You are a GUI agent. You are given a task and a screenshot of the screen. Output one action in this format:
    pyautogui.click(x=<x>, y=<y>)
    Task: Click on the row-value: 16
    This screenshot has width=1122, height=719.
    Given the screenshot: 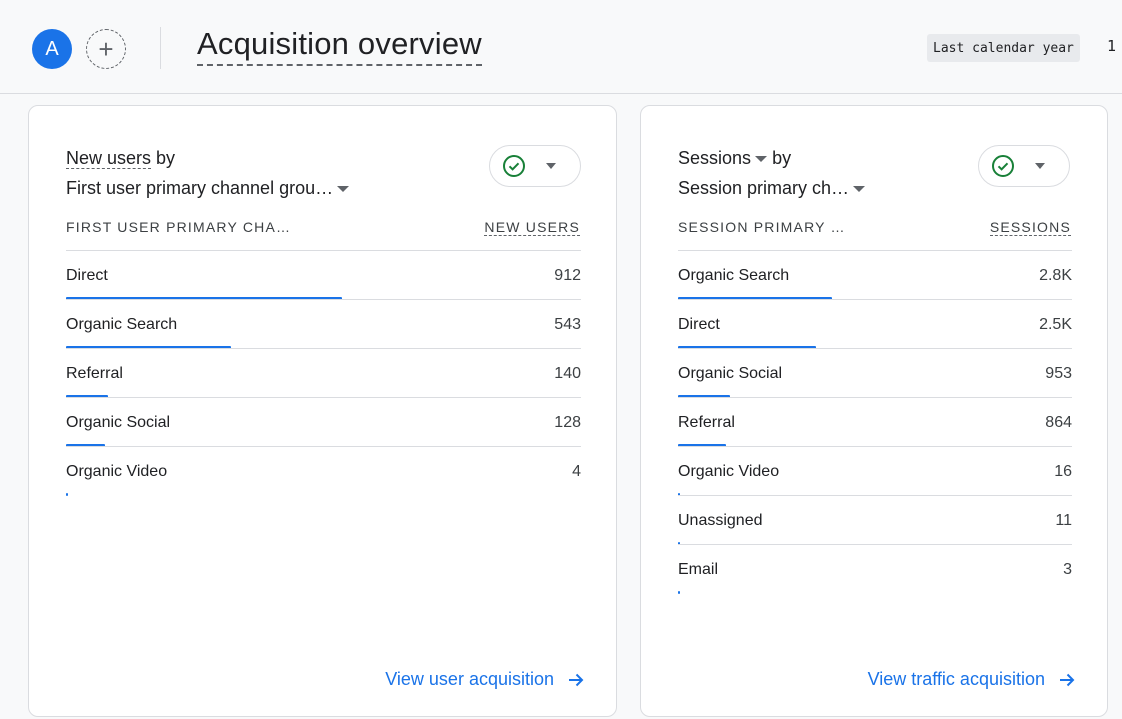 What is the action you would take?
    pyautogui.click(x=1063, y=471)
    